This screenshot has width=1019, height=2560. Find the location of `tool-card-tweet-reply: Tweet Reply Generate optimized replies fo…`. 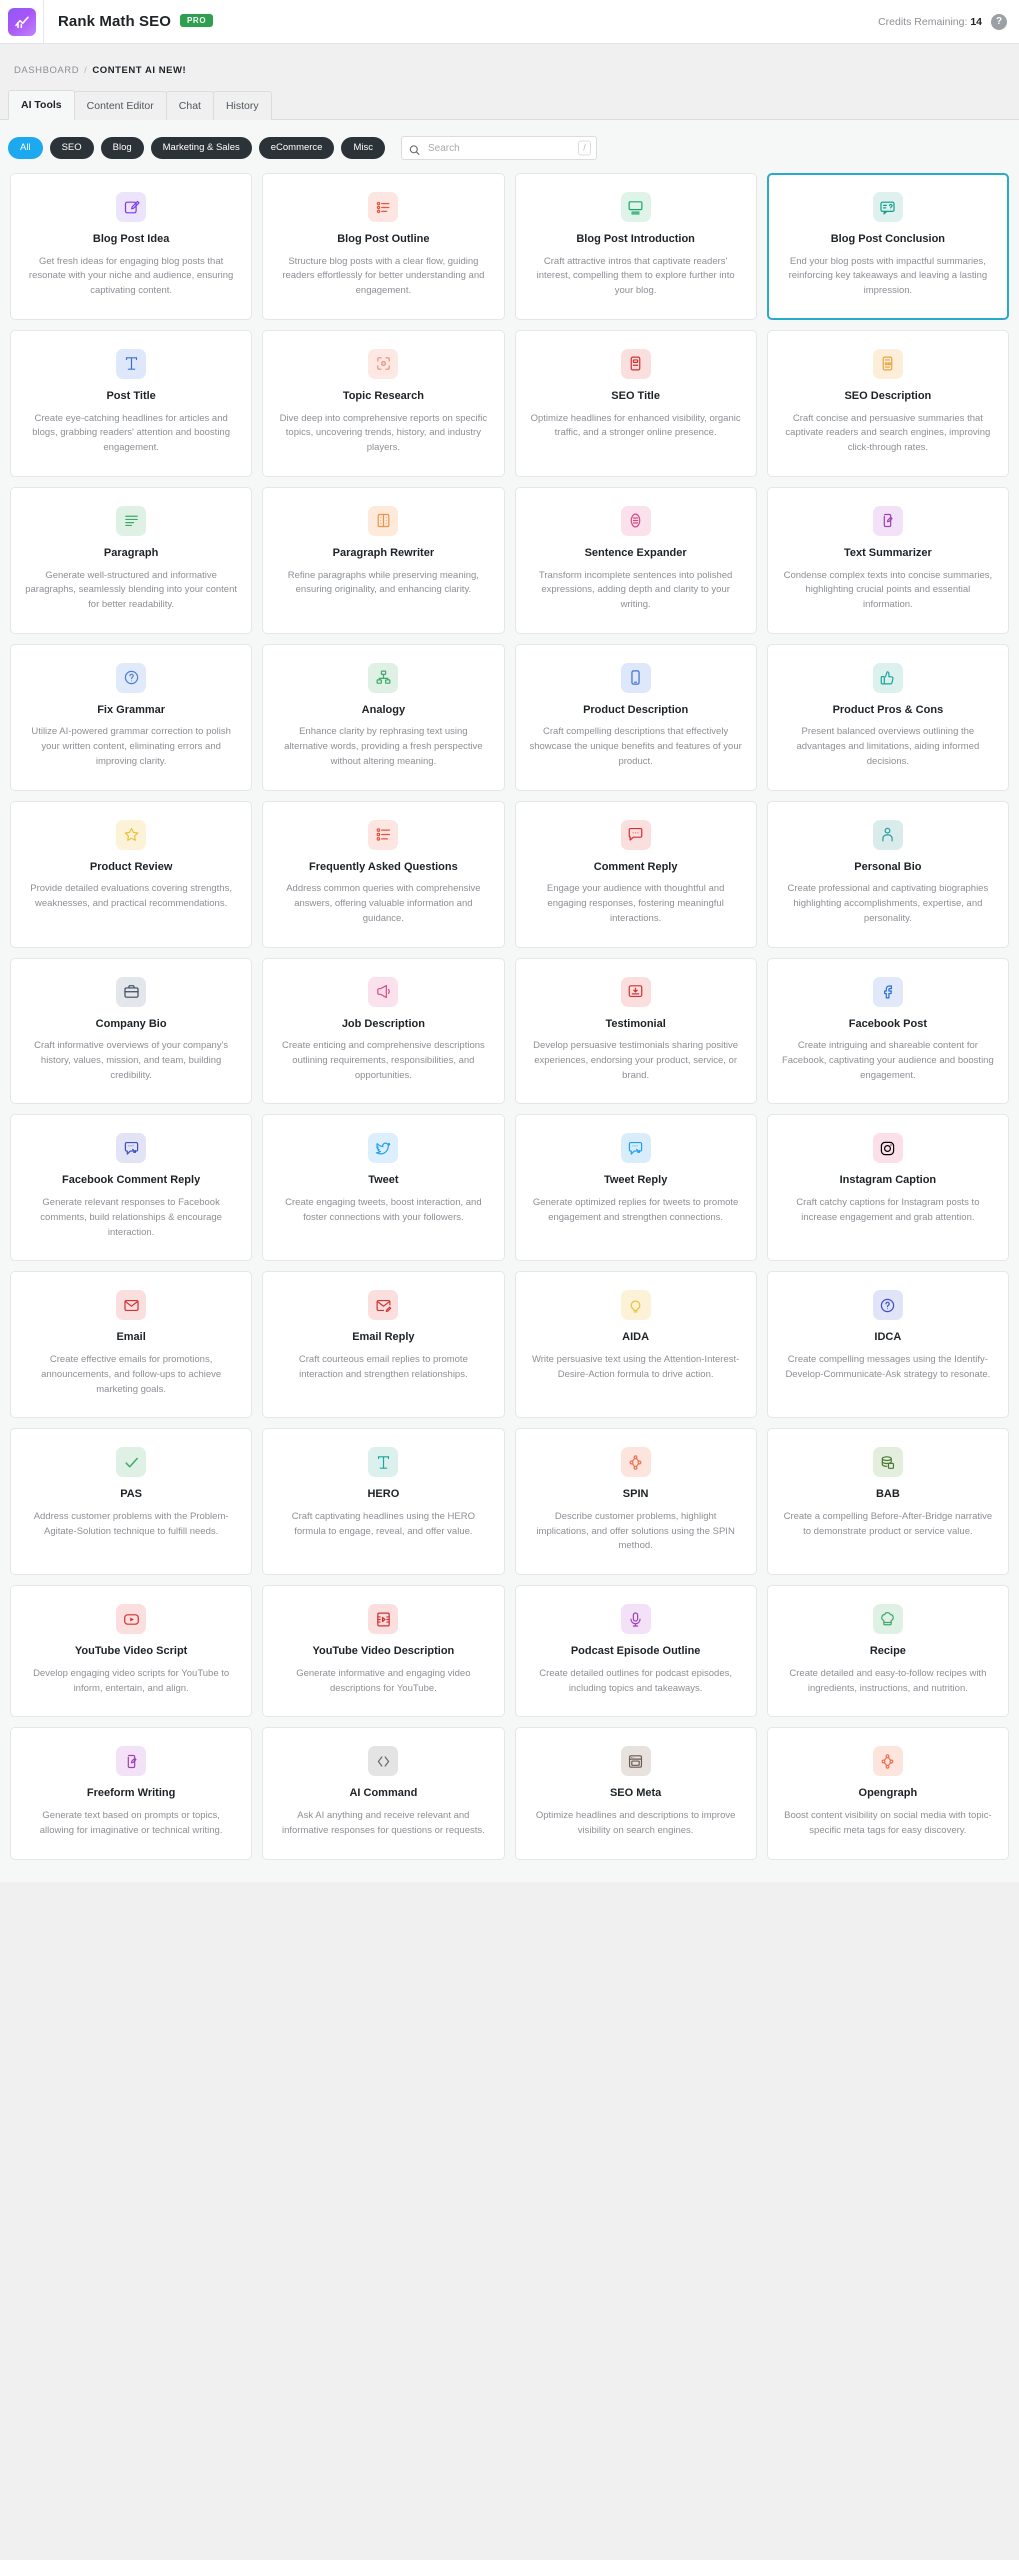

tool-card-tweet-reply: Tweet Reply Generate optimized replies fo… is located at coordinates (635, 1188).